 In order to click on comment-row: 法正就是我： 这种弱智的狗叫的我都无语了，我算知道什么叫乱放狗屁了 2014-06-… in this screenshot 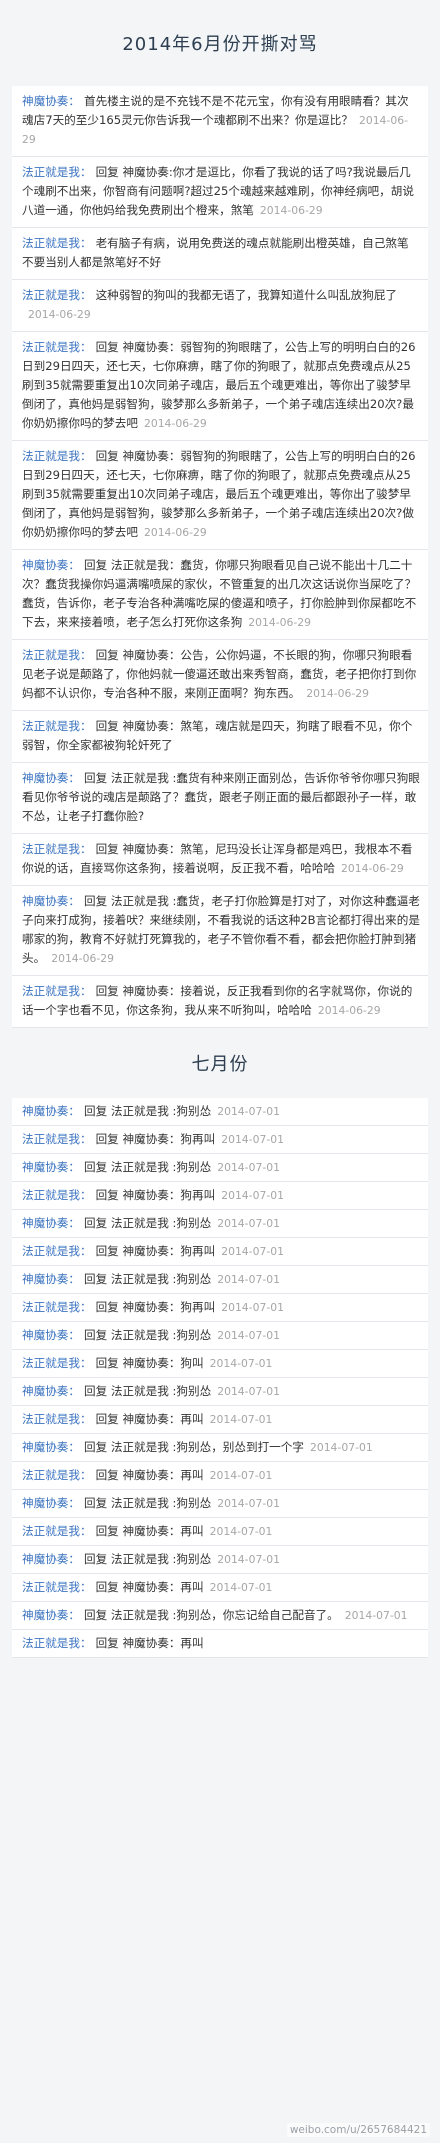, I will do `click(220, 306)`.